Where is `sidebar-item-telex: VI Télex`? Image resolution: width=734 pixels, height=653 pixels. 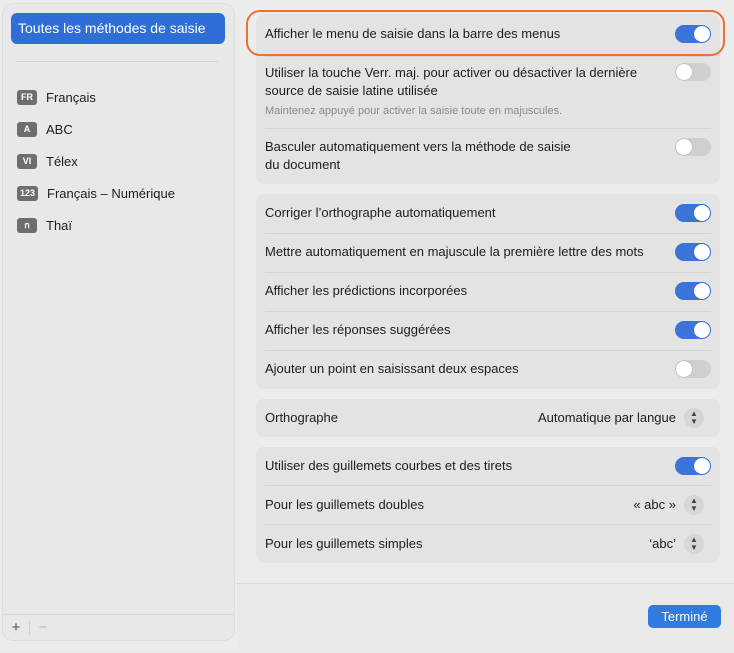 sidebar-item-telex: VI Télex is located at coordinates (47, 161).